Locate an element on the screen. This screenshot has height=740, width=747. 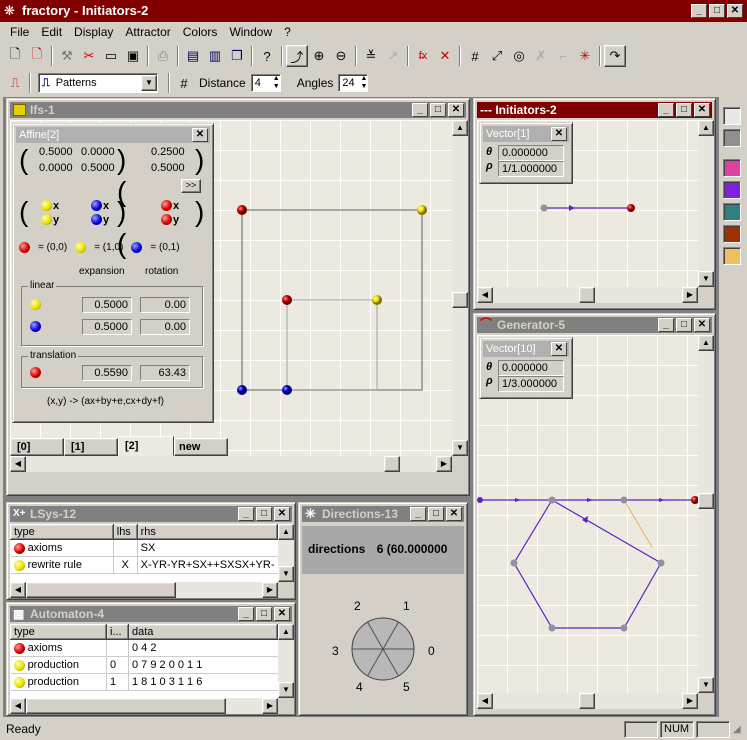
hammer-icon: ⚒ is located at coordinates (67, 56).